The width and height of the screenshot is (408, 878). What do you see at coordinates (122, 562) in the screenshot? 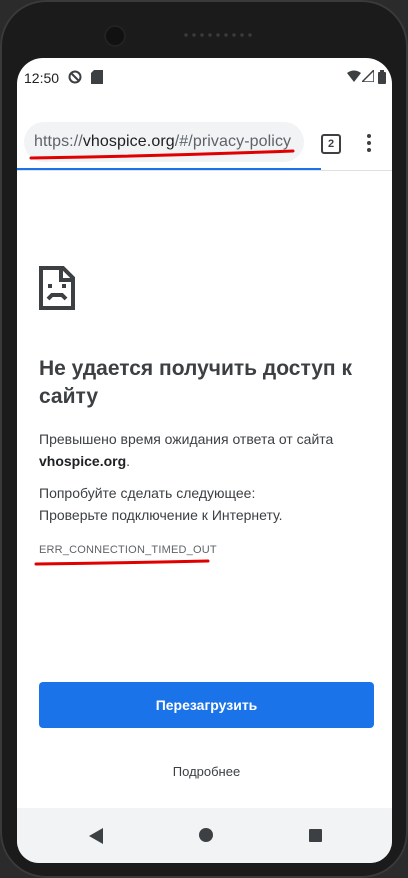
I see `error-code-underline-annotation` at bounding box center [122, 562].